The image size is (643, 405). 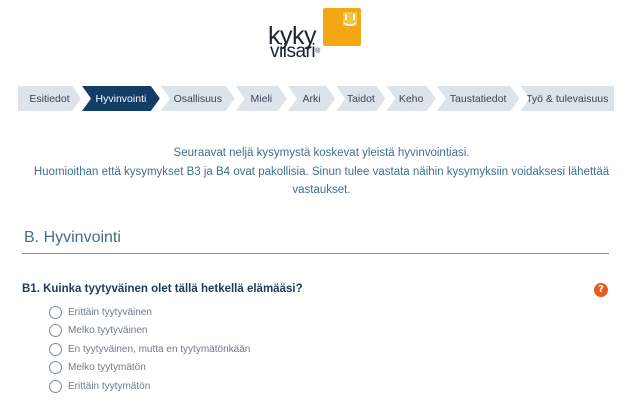 What do you see at coordinates (110, 312) in the screenshot?
I see `option-label: Erittäin tyytyväinen` at bounding box center [110, 312].